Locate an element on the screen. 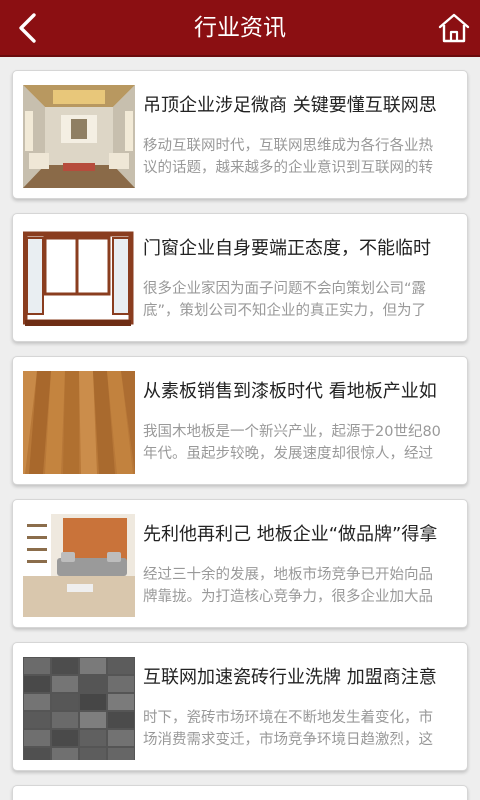 The width and height of the screenshot is (480, 800). news-summary: 时下，瓷砖市场环境在不断地发生着变化，市场消费需求变迁，市场竞争环境日趋激烈，这 is located at coordinates (288, 729).